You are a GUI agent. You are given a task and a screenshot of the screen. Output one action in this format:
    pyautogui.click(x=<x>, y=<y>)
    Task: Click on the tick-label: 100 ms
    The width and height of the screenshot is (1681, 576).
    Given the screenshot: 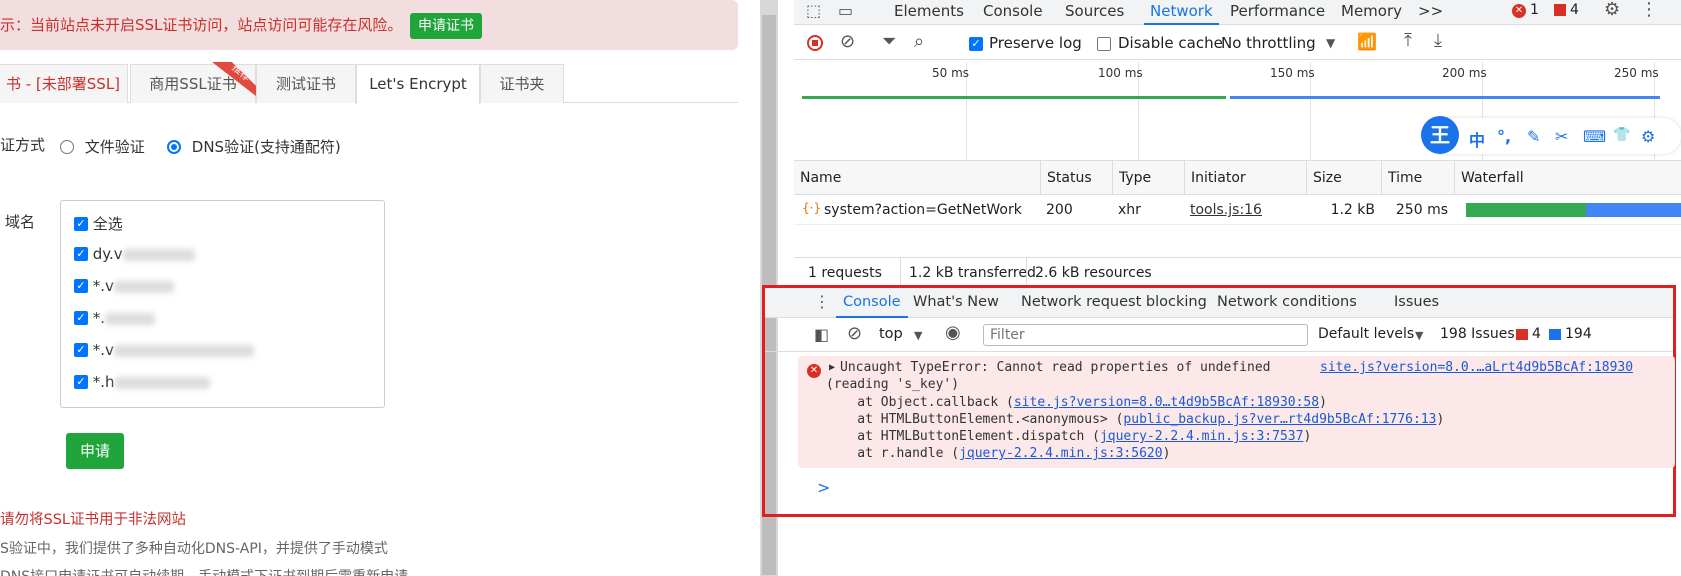 What is the action you would take?
    pyautogui.click(x=1120, y=73)
    